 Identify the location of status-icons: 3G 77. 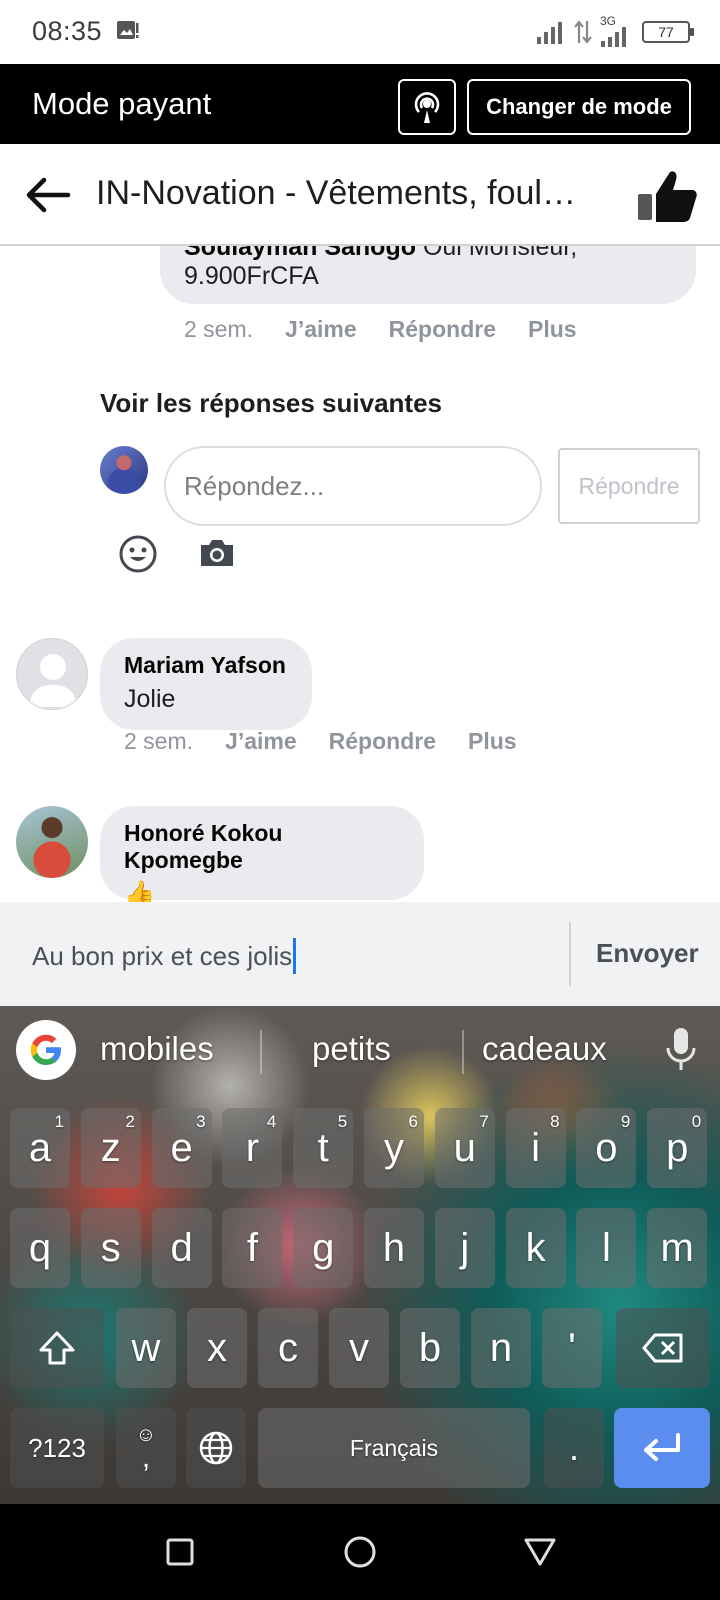
(615, 31).